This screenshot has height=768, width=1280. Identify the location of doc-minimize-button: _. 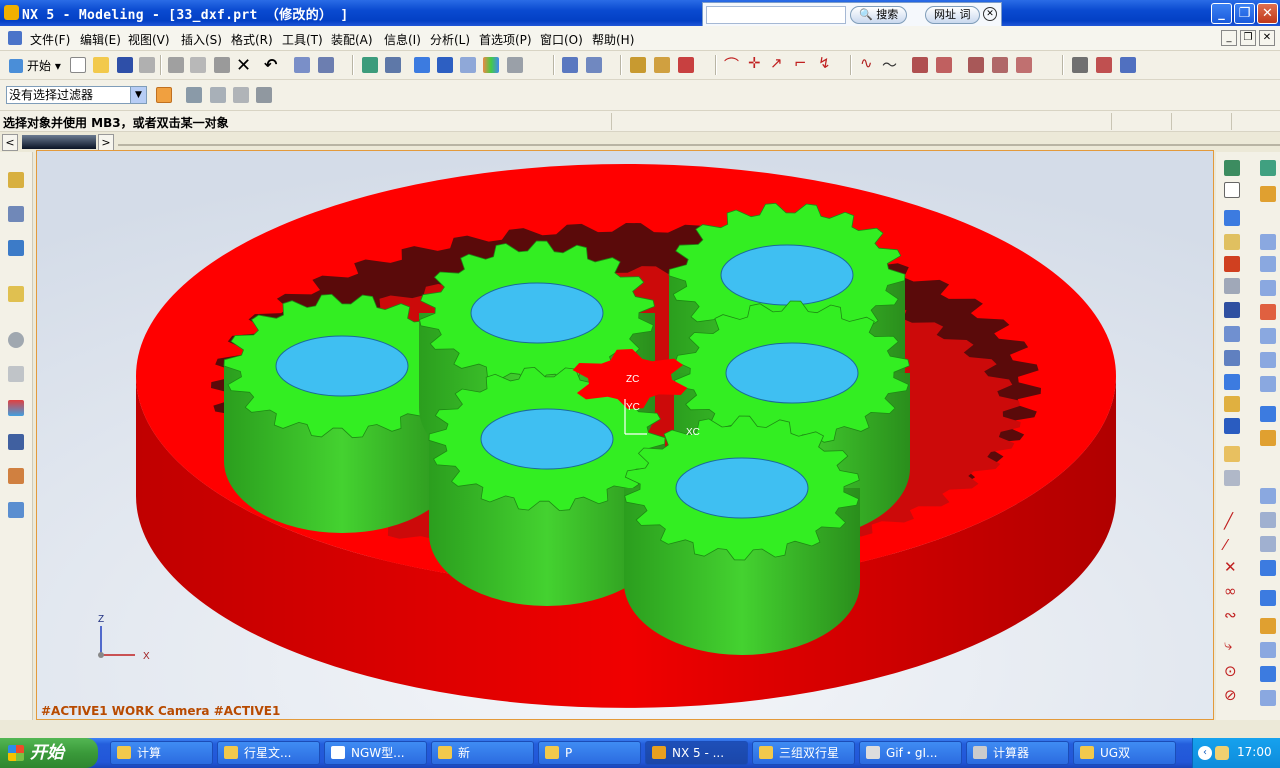
(1229, 38).